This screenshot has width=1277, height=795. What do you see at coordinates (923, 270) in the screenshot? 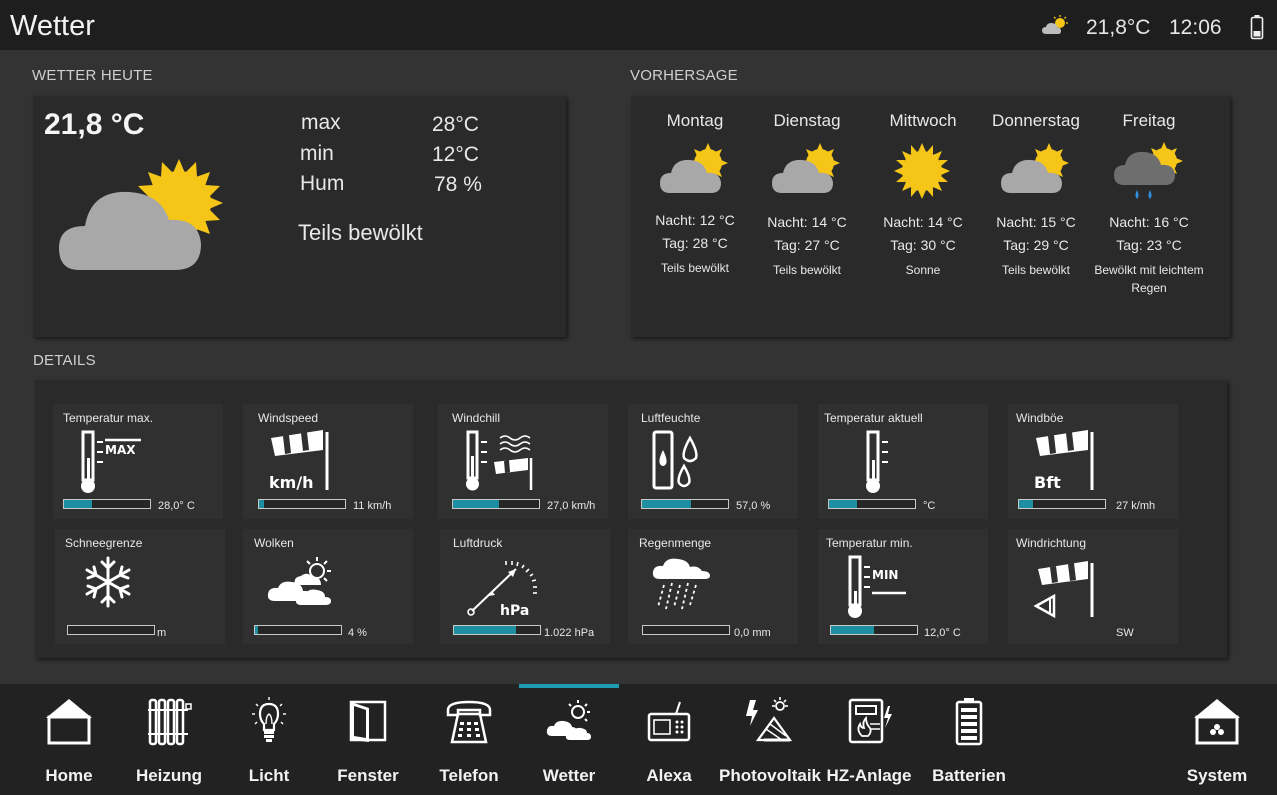
I see `forecast-description: Sonne` at bounding box center [923, 270].